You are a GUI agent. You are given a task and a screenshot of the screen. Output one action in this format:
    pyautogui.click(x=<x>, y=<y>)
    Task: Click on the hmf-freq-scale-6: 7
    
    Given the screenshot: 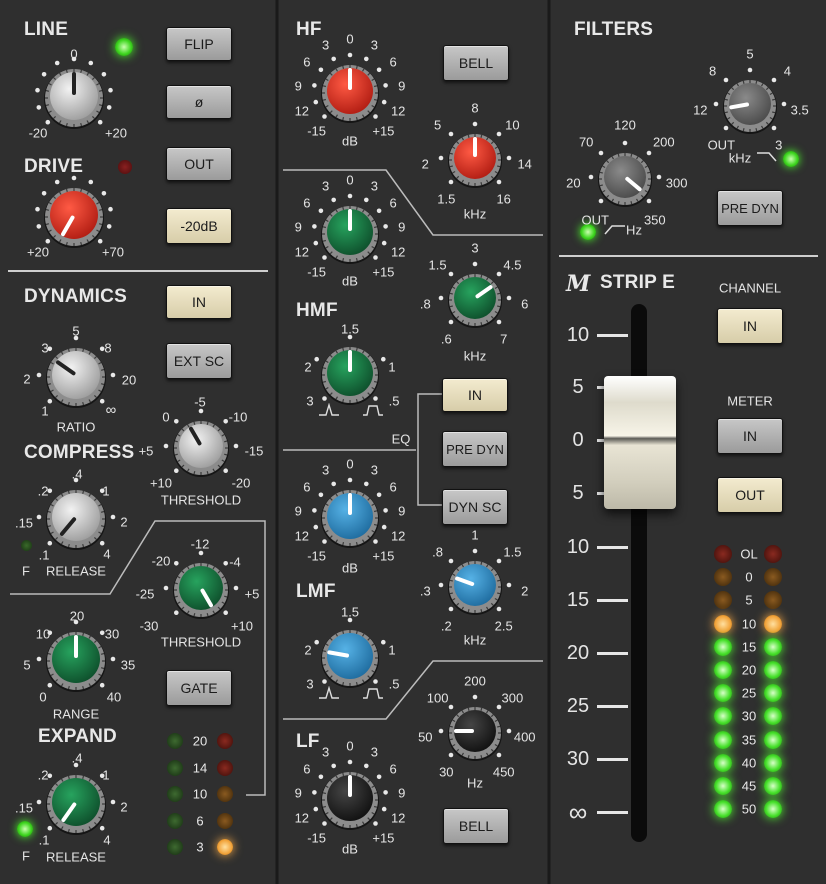 What is the action you would take?
    pyautogui.click(x=504, y=339)
    